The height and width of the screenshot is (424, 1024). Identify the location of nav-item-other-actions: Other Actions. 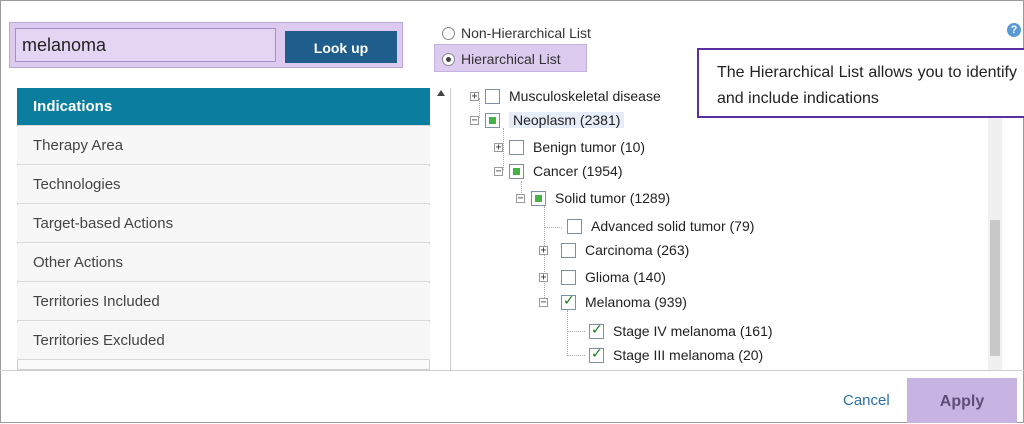
(223, 263).